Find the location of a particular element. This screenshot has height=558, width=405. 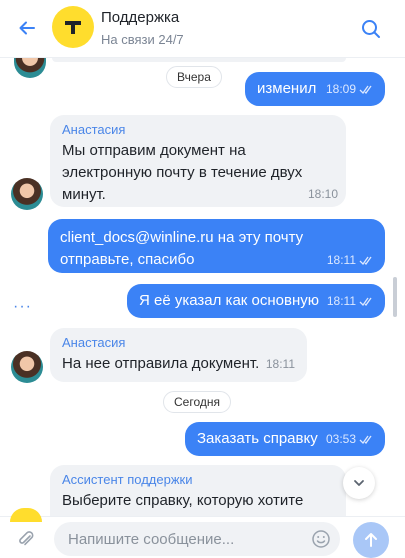

message-time: 18:10 is located at coordinates (322, 194).